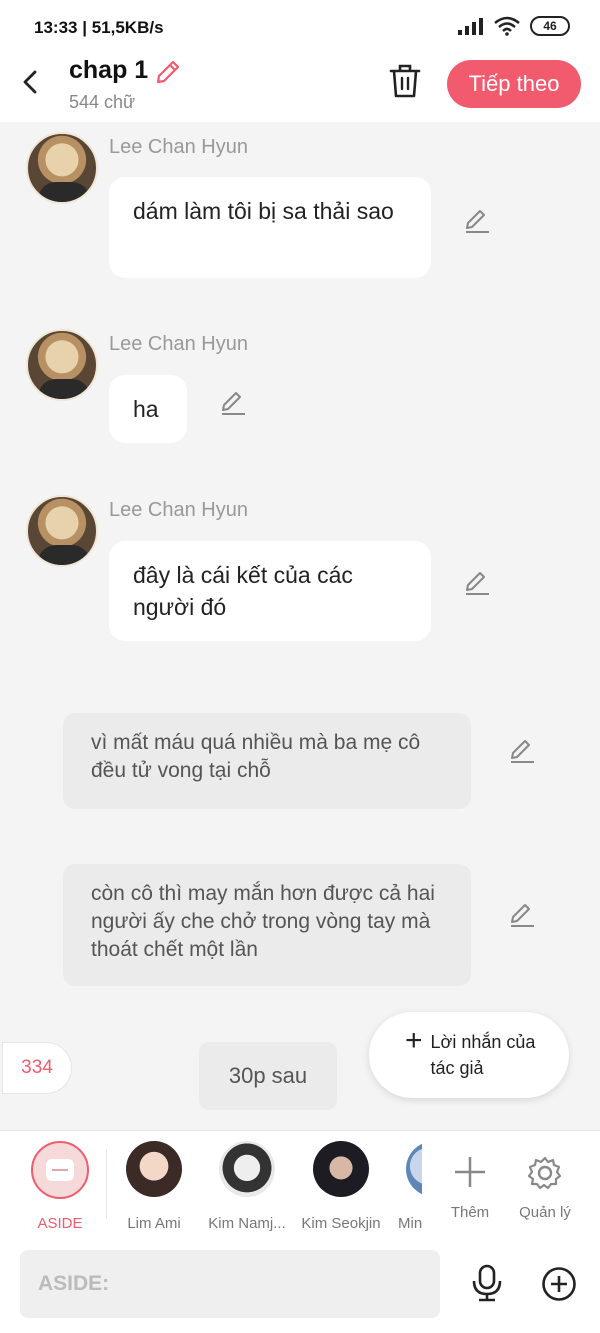 The width and height of the screenshot is (600, 1333). What do you see at coordinates (544, 1173) in the screenshot?
I see `gear-icon` at bounding box center [544, 1173].